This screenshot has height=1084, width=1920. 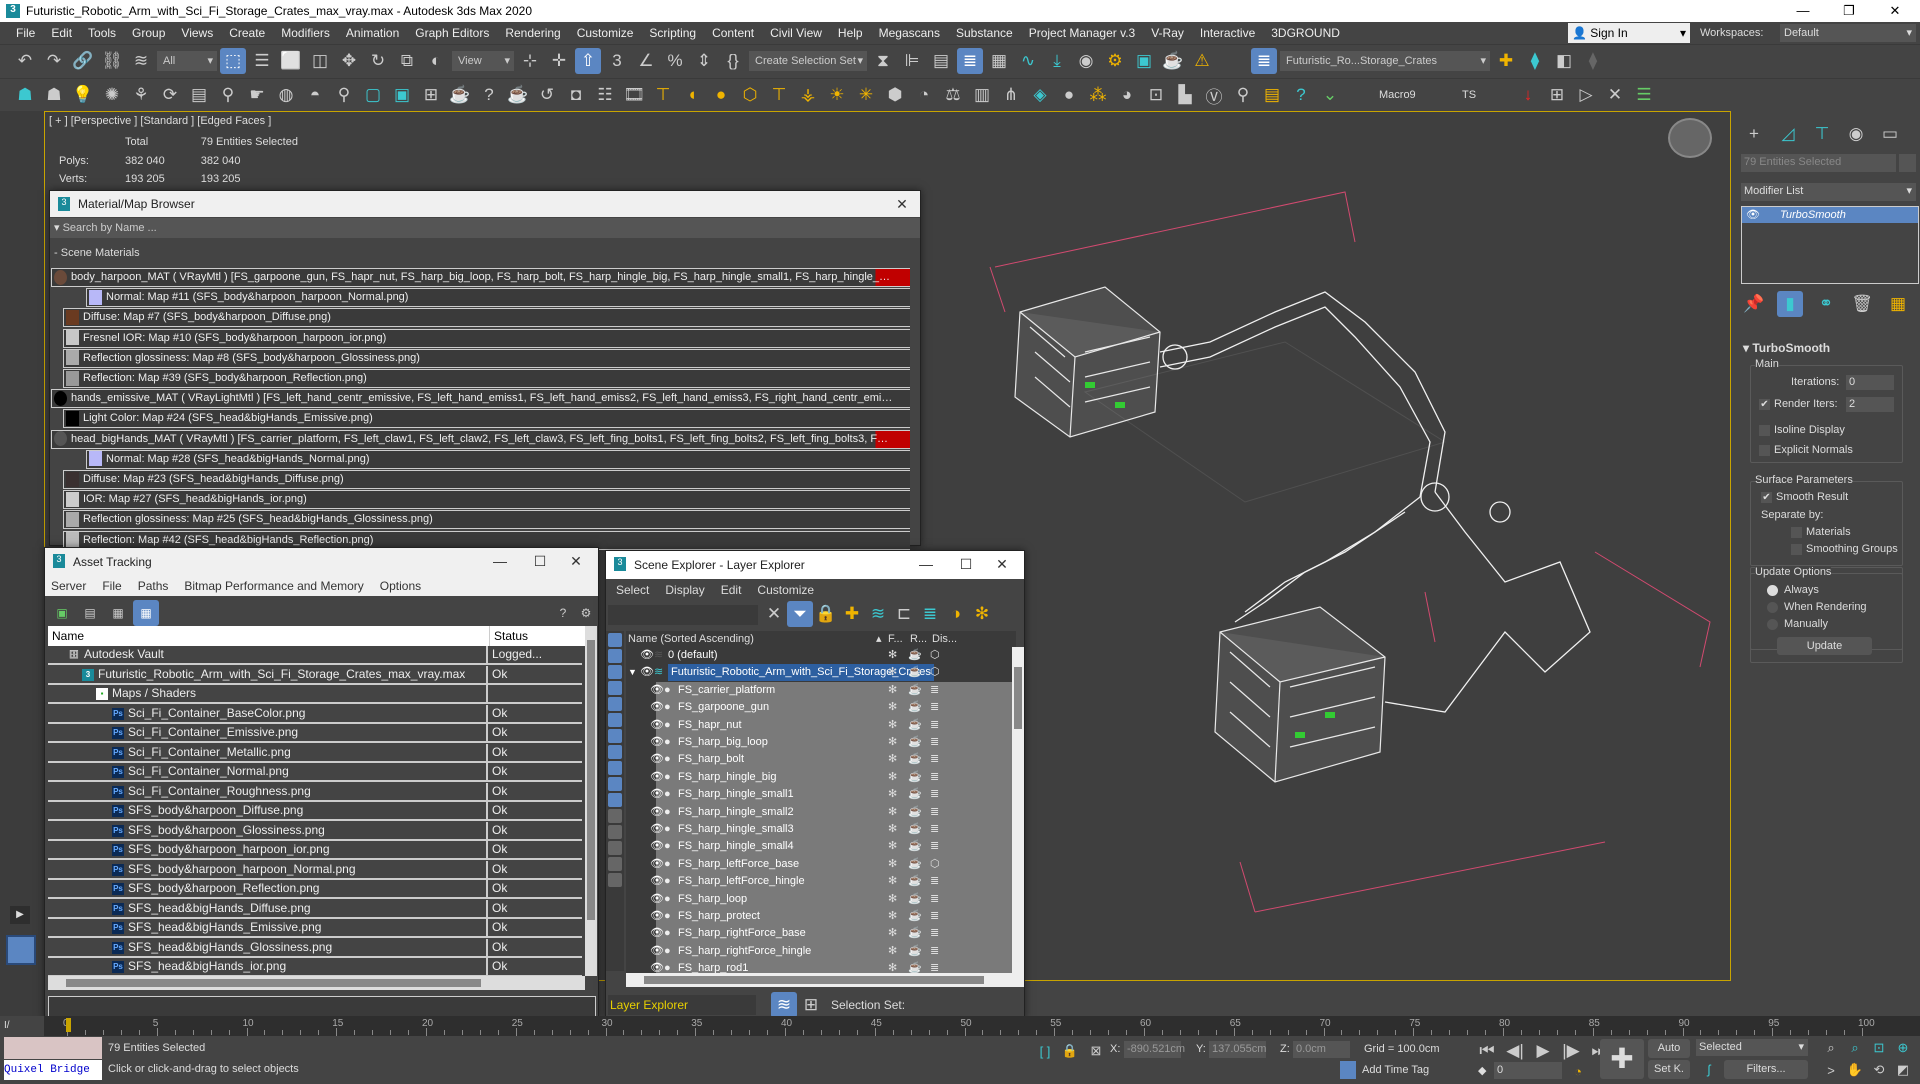 What do you see at coordinates (315, 850) in the screenshot?
I see `asset-row: Ps SFS_body&harpoon_harpoon_ior.png Ok` at bounding box center [315, 850].